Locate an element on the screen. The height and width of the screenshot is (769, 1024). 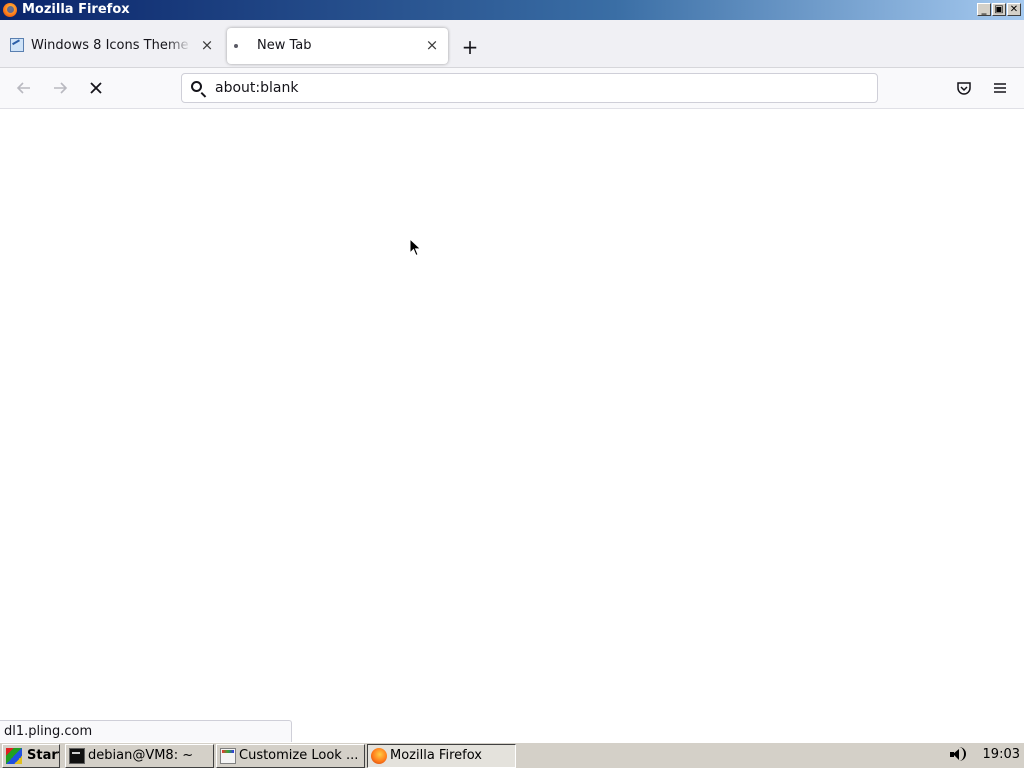
windows-theme-favicon-icon is located at coordinates (17, 45).